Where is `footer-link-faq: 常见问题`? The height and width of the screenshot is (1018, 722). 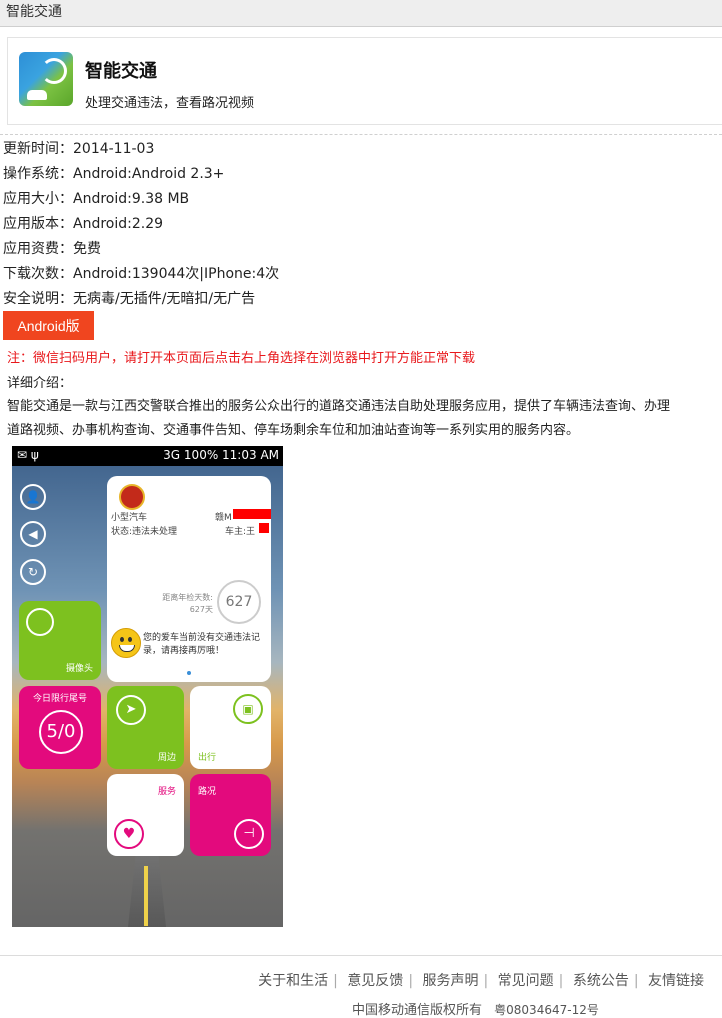 footer-link-faq: 常见问题 is located at coordinates (526, 981).